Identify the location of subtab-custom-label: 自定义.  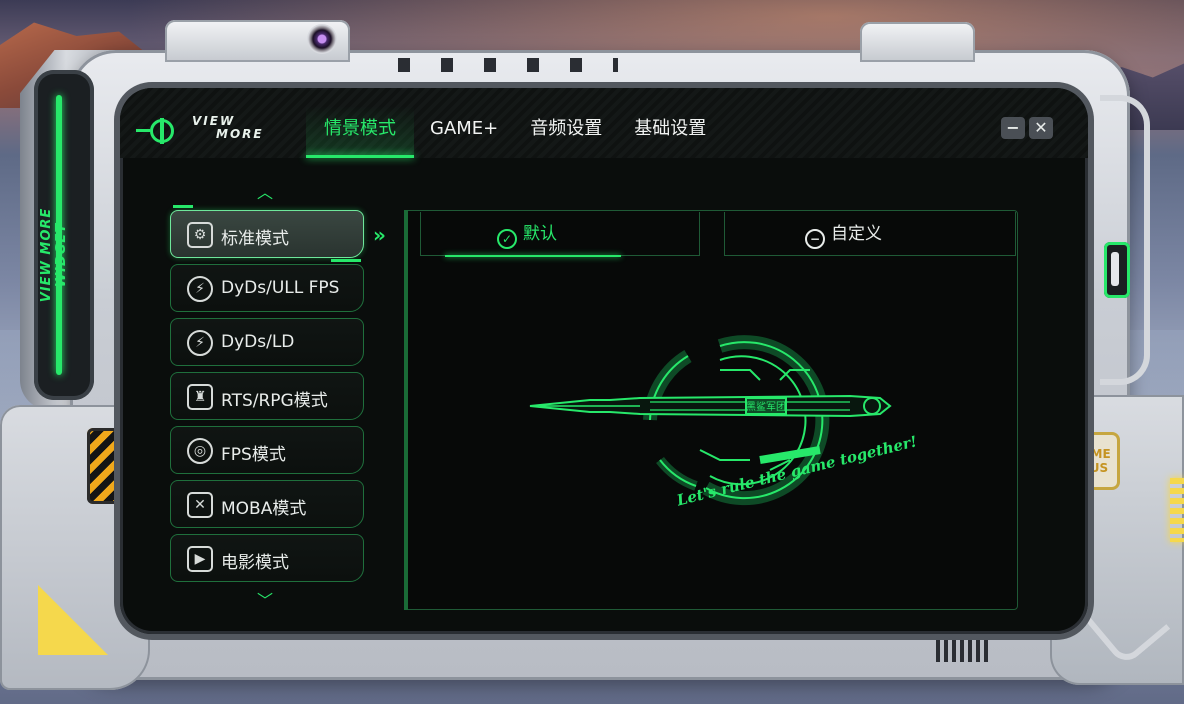
(856, 234).